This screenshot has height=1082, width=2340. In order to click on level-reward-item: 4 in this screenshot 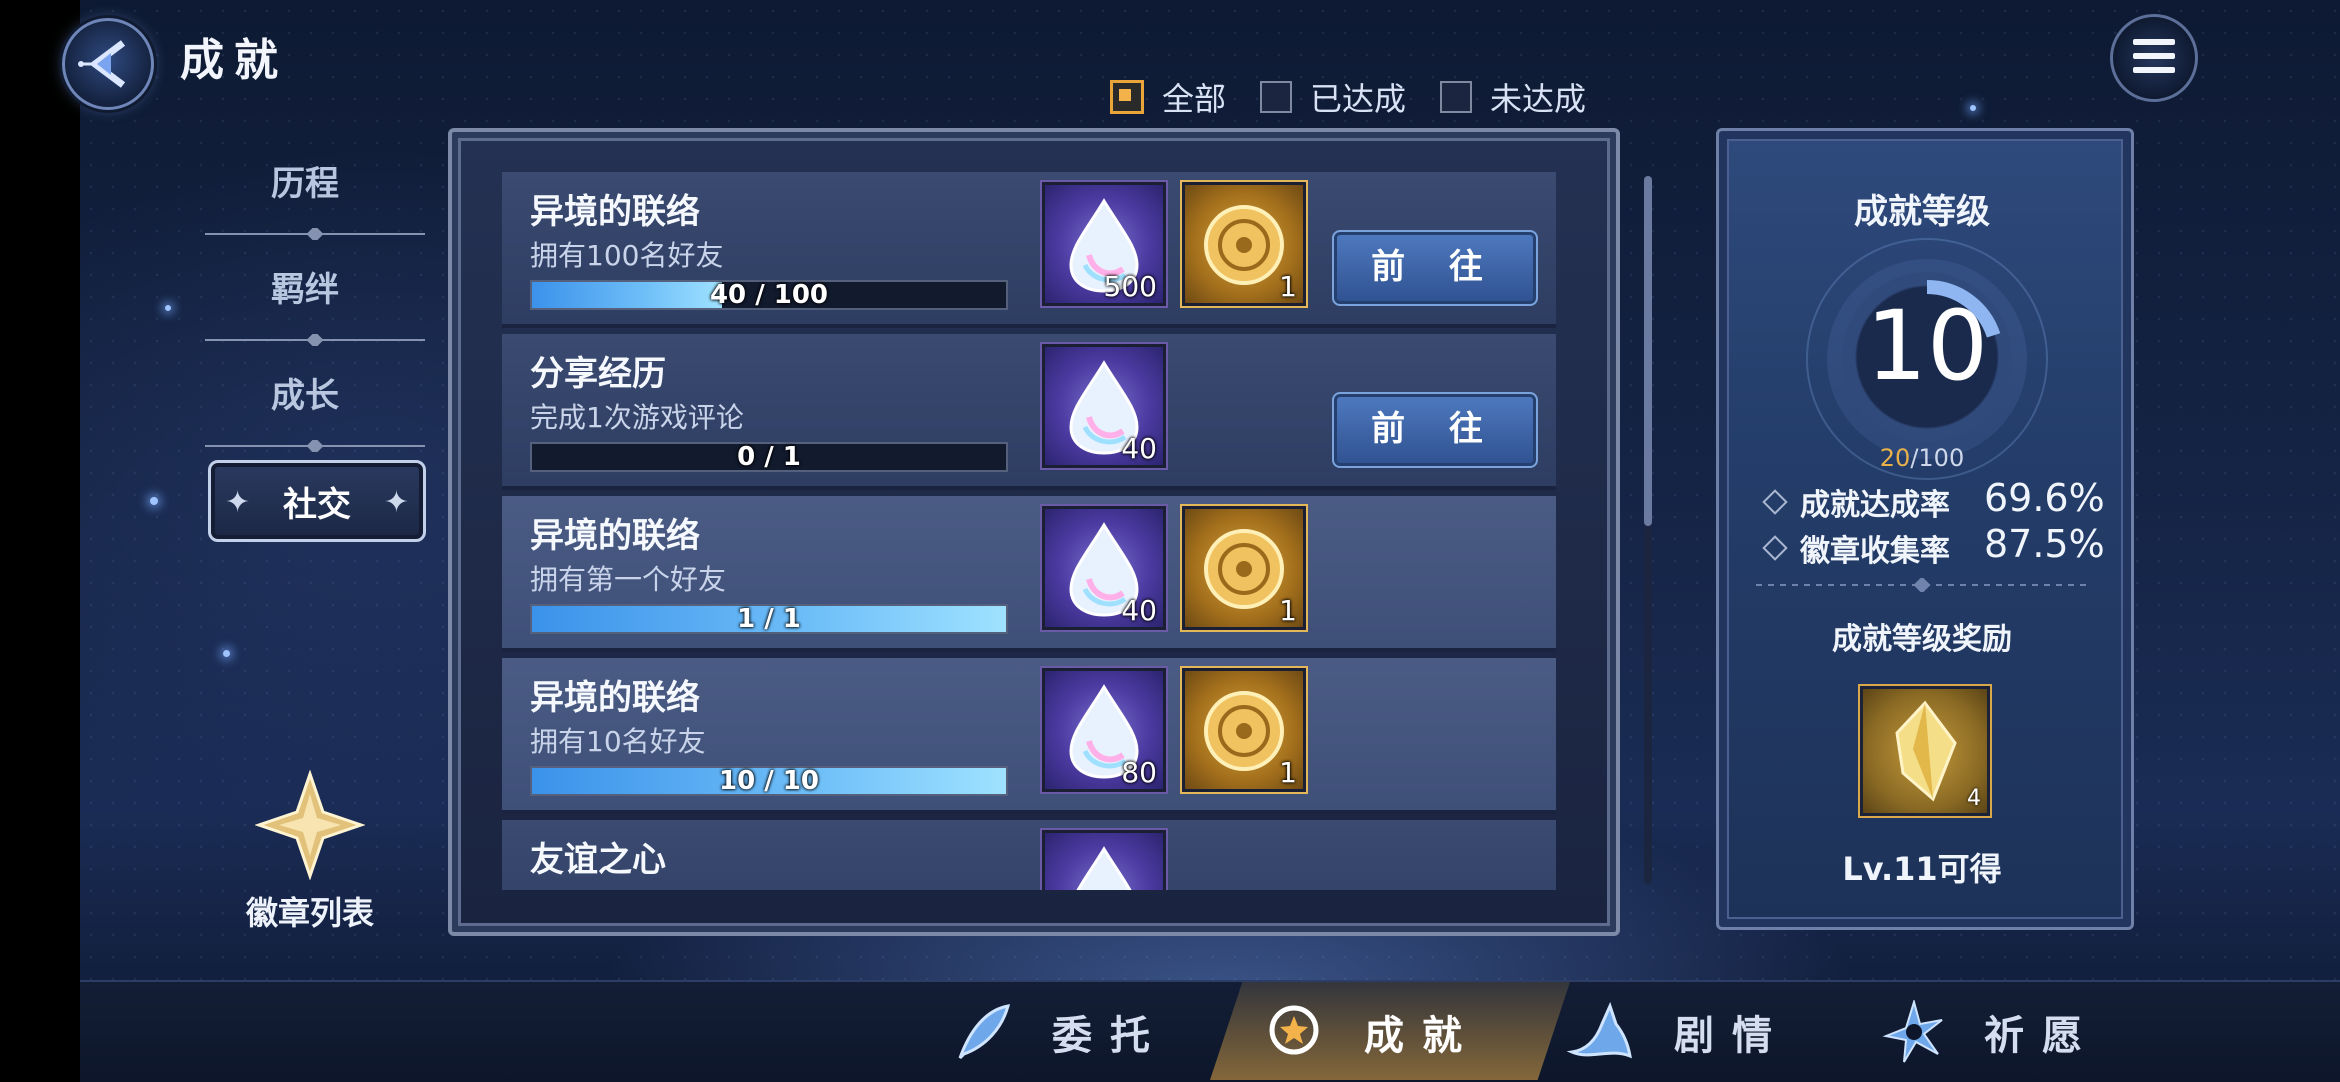, I will do `click(1925, 751)`.